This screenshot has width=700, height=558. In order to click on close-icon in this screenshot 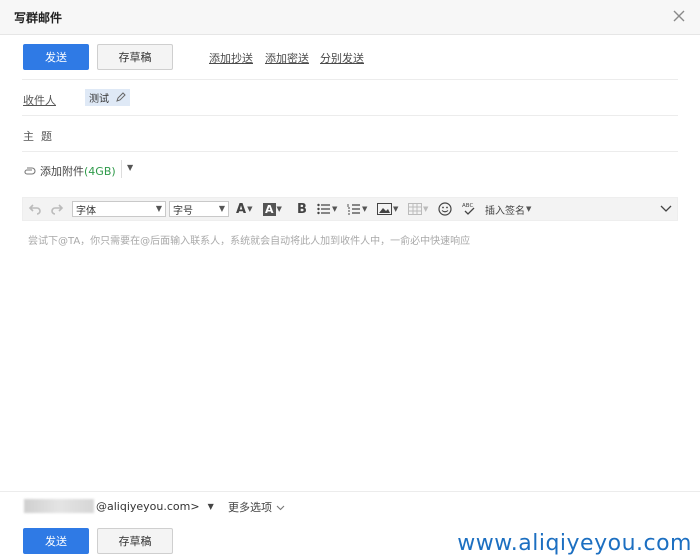, I will do `click(679, 16)`.